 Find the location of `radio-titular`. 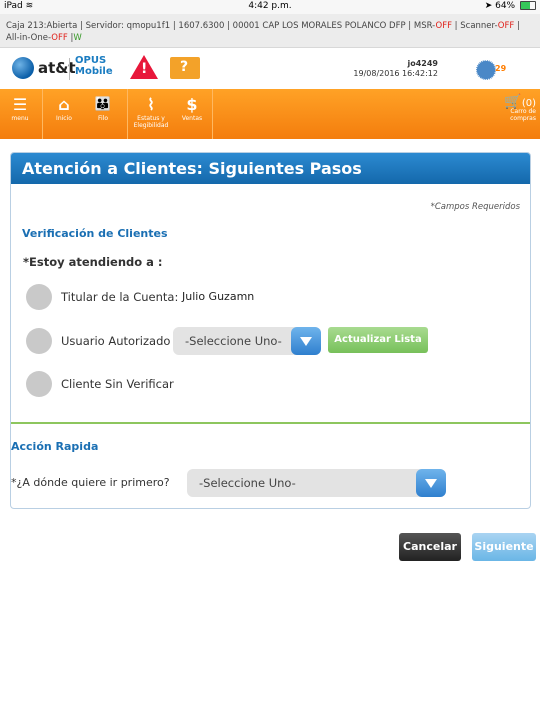

radio-titular is located at coordinates (39, 297).